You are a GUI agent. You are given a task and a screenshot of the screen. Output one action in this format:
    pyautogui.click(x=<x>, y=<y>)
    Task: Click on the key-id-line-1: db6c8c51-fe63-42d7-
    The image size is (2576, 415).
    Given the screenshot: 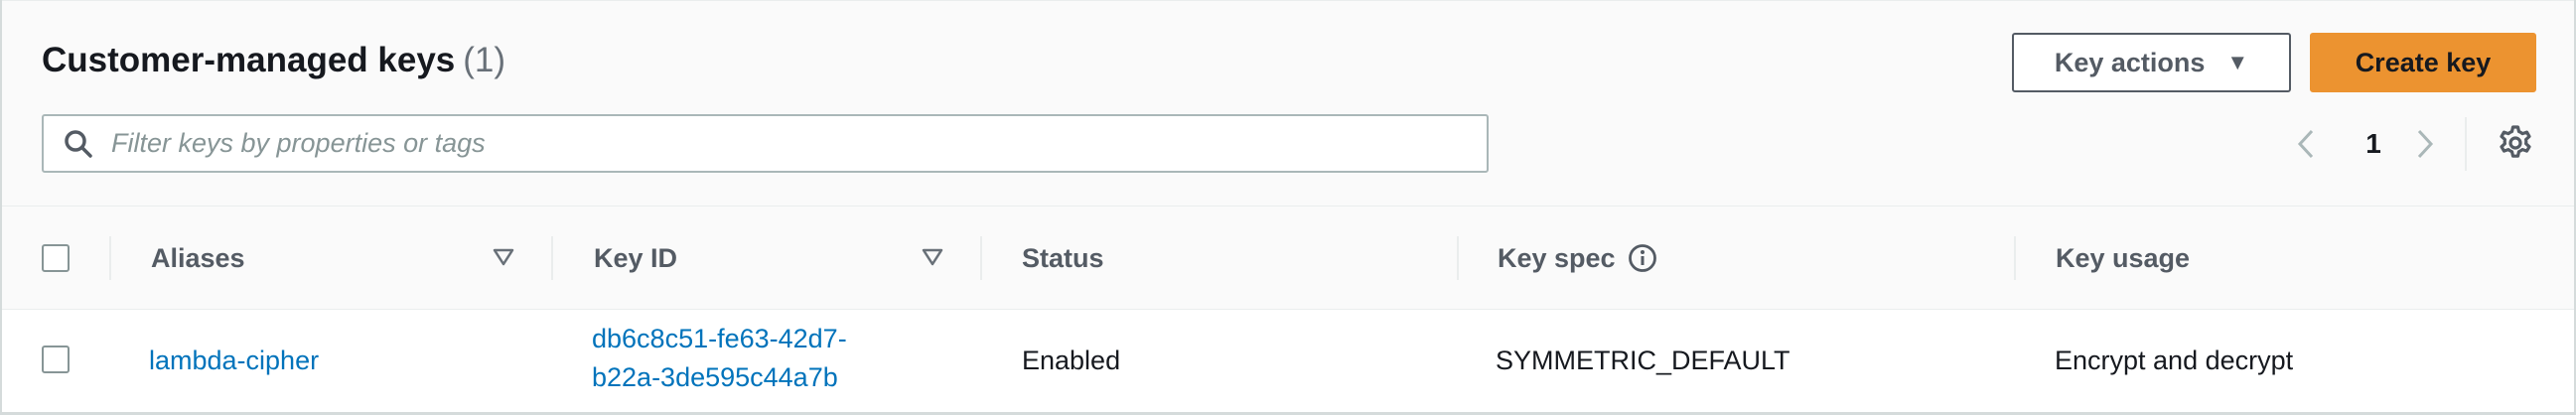 What is the action you would take?
    pyautogui.click(x=720, y=338)
    